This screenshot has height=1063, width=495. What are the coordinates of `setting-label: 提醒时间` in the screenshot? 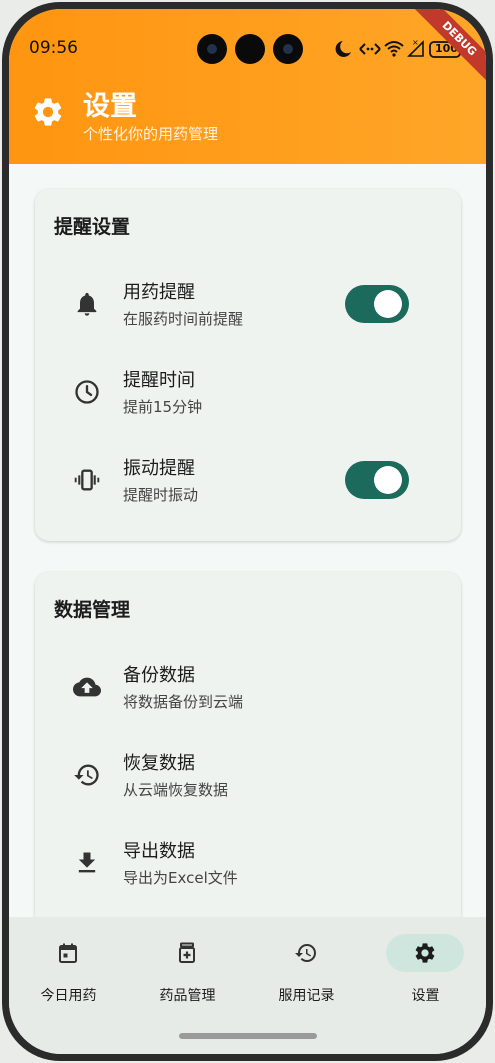 It's located at (159, 380).